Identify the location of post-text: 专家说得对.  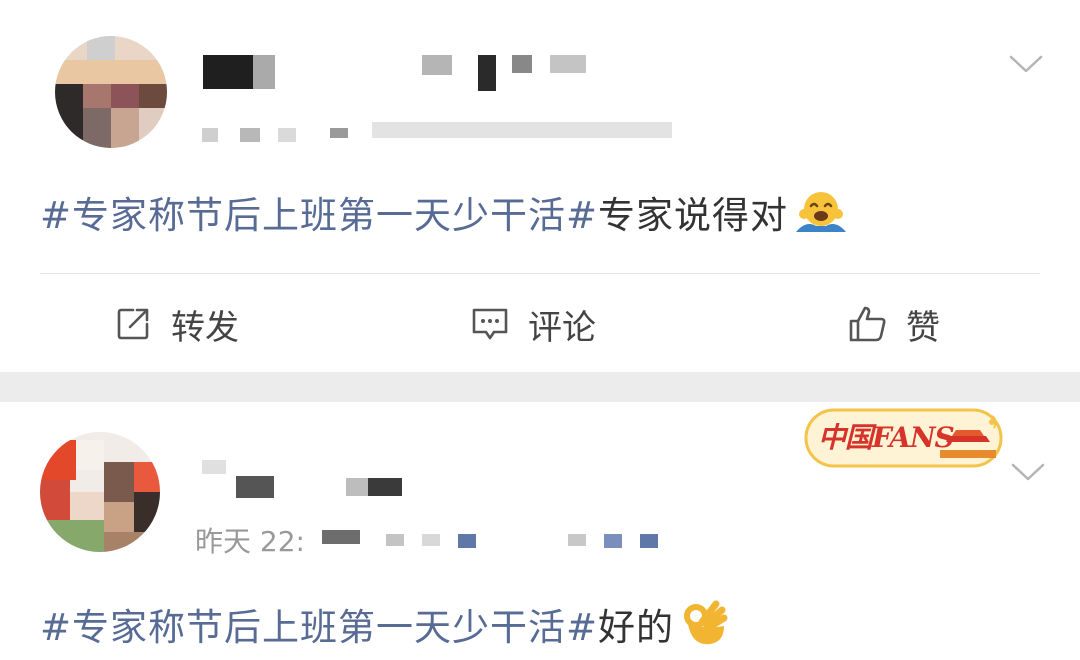
(693, 215).